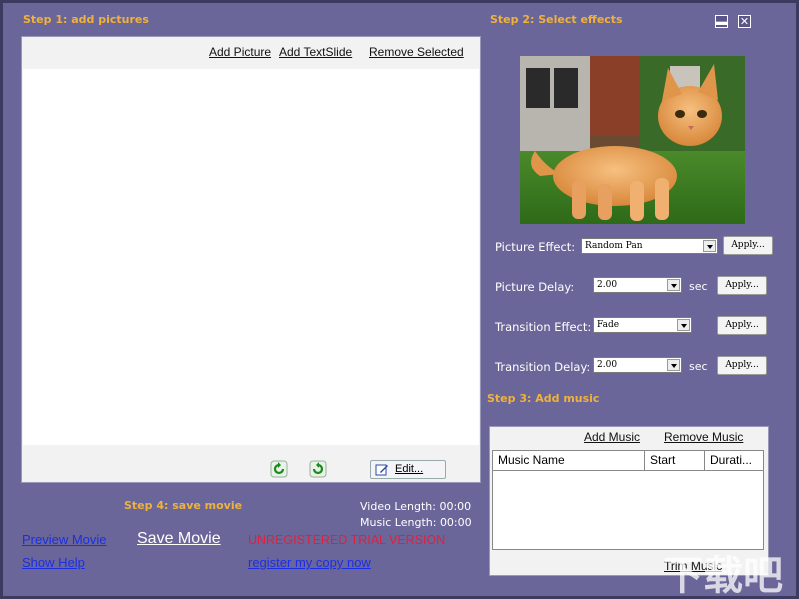  I want to click on add-music-link: Add Music, so click(612, 437).